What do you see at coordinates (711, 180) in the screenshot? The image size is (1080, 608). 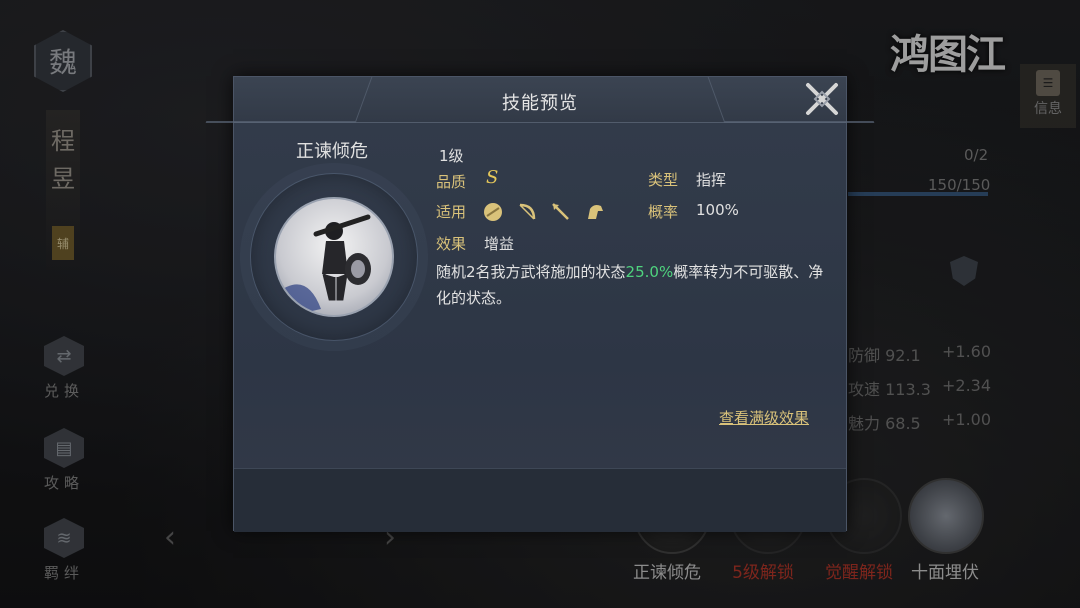 I see `type-value: 指挥` at bounding box center [711, 180].